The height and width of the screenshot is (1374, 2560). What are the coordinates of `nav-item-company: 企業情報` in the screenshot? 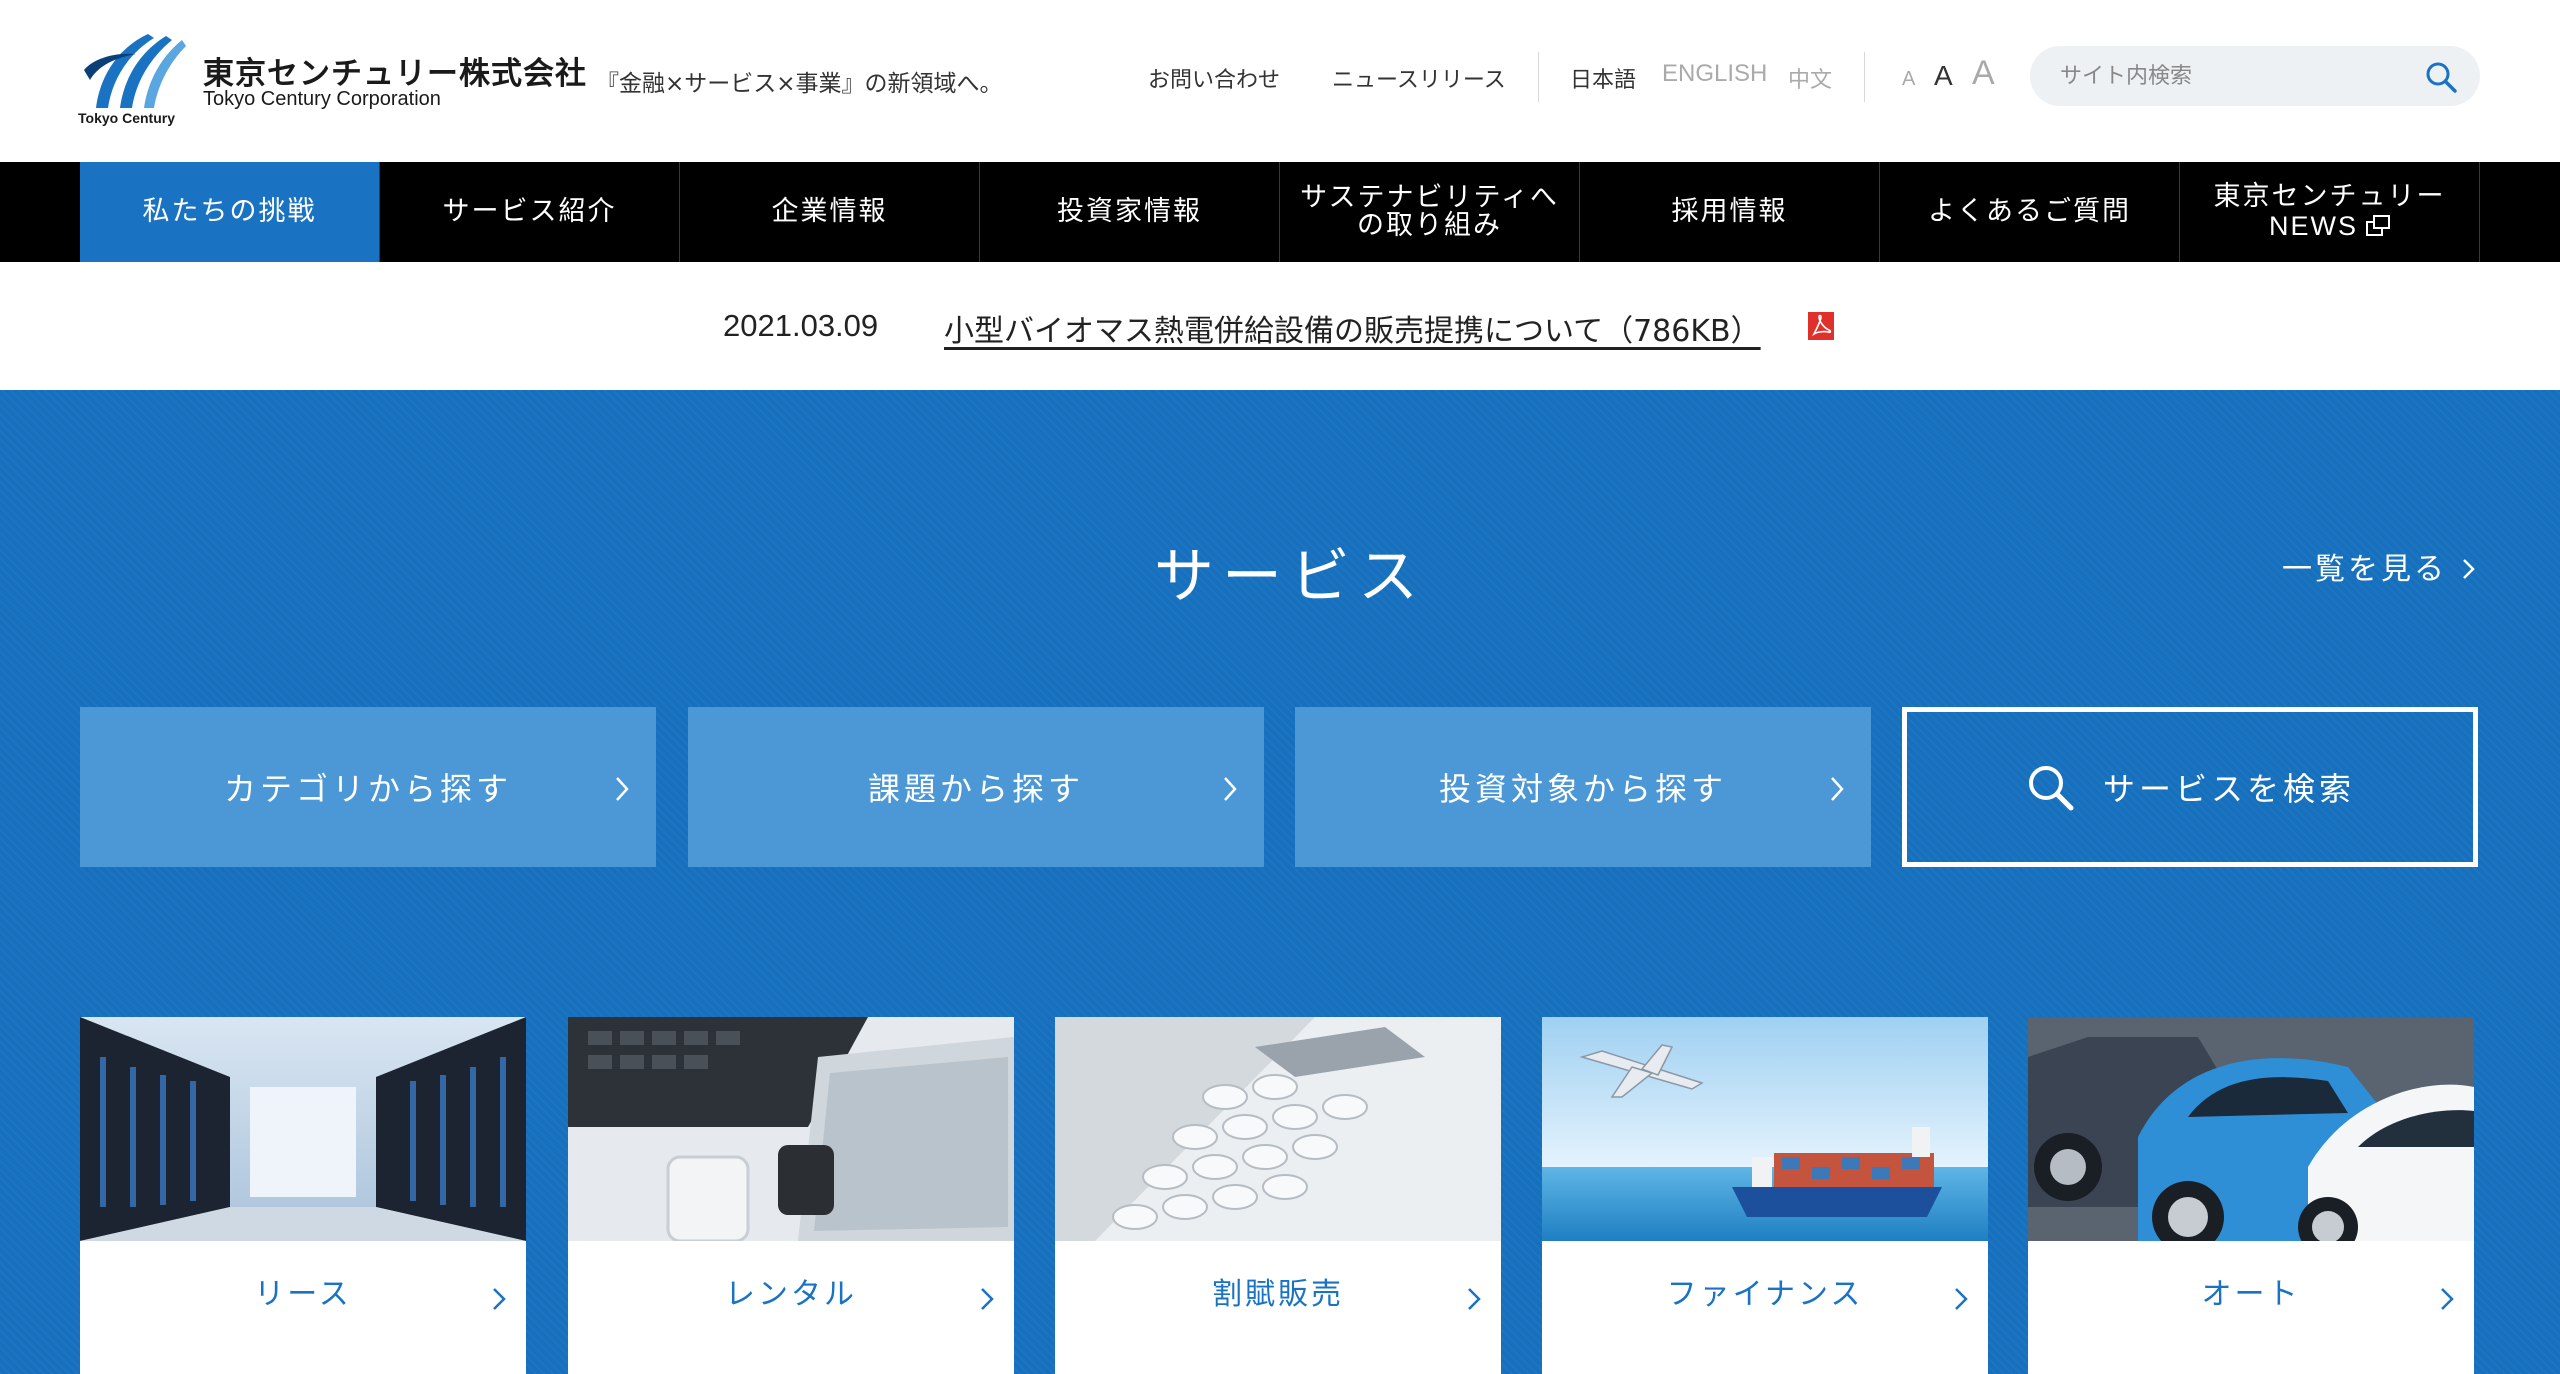 It's located at (830, 212).